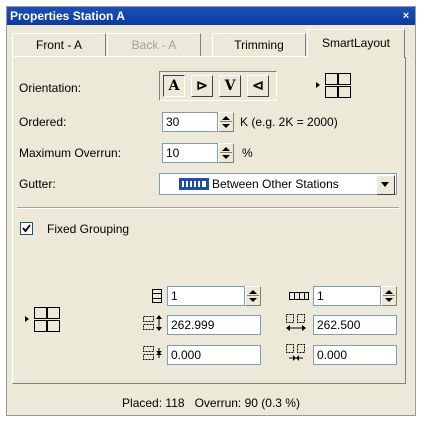 Image resolution: width=440 pixels, height=430 pixels. What do you see at coordinates (347, 296) in the screenshot?
I see `columns-input: 1` at bounding box center [347, 296].